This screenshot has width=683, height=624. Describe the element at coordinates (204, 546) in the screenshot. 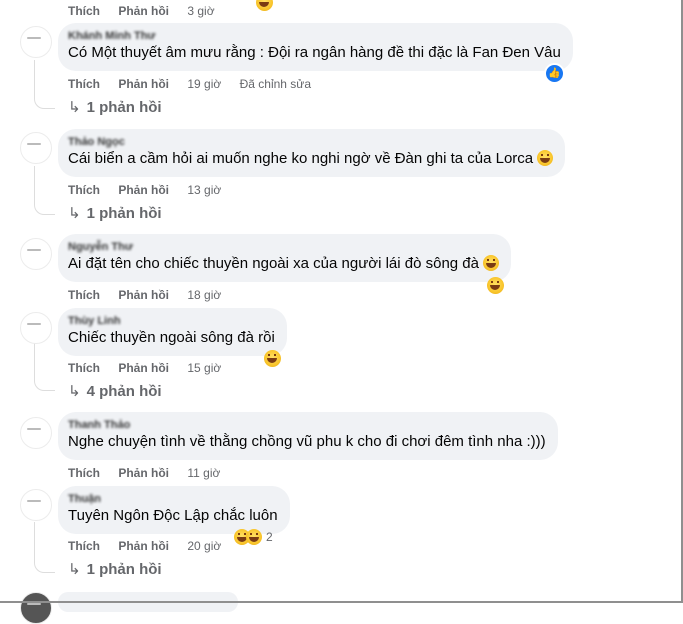

I see `comment-time: 20 giờ` at that location.